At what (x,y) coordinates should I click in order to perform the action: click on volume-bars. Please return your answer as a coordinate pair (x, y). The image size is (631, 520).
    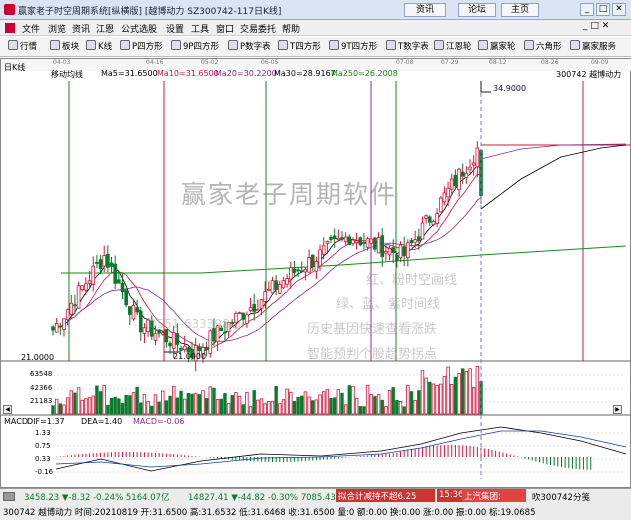
    Looking at the image, I should click on (267, 390).